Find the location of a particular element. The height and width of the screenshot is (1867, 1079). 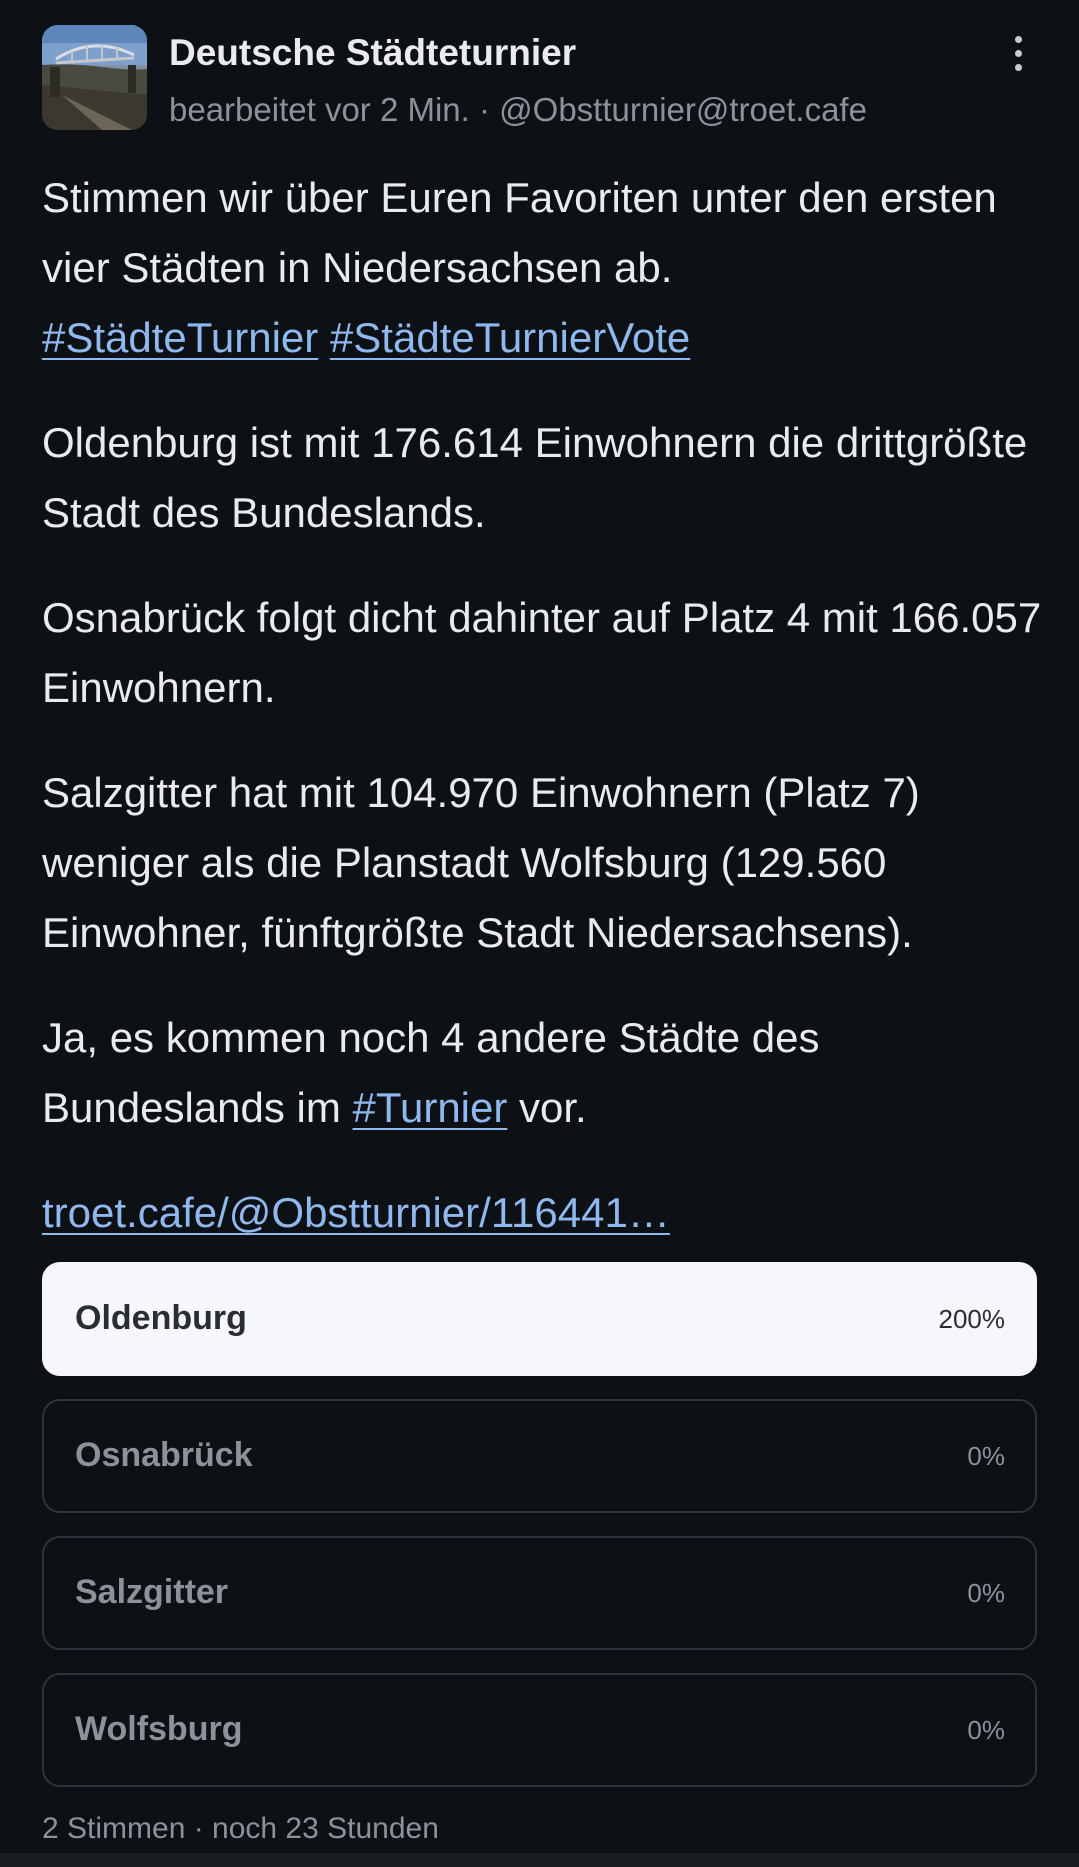

hashtag-staedteturniervote: #StädteTurnierVote is located at coordinates (510, 337).